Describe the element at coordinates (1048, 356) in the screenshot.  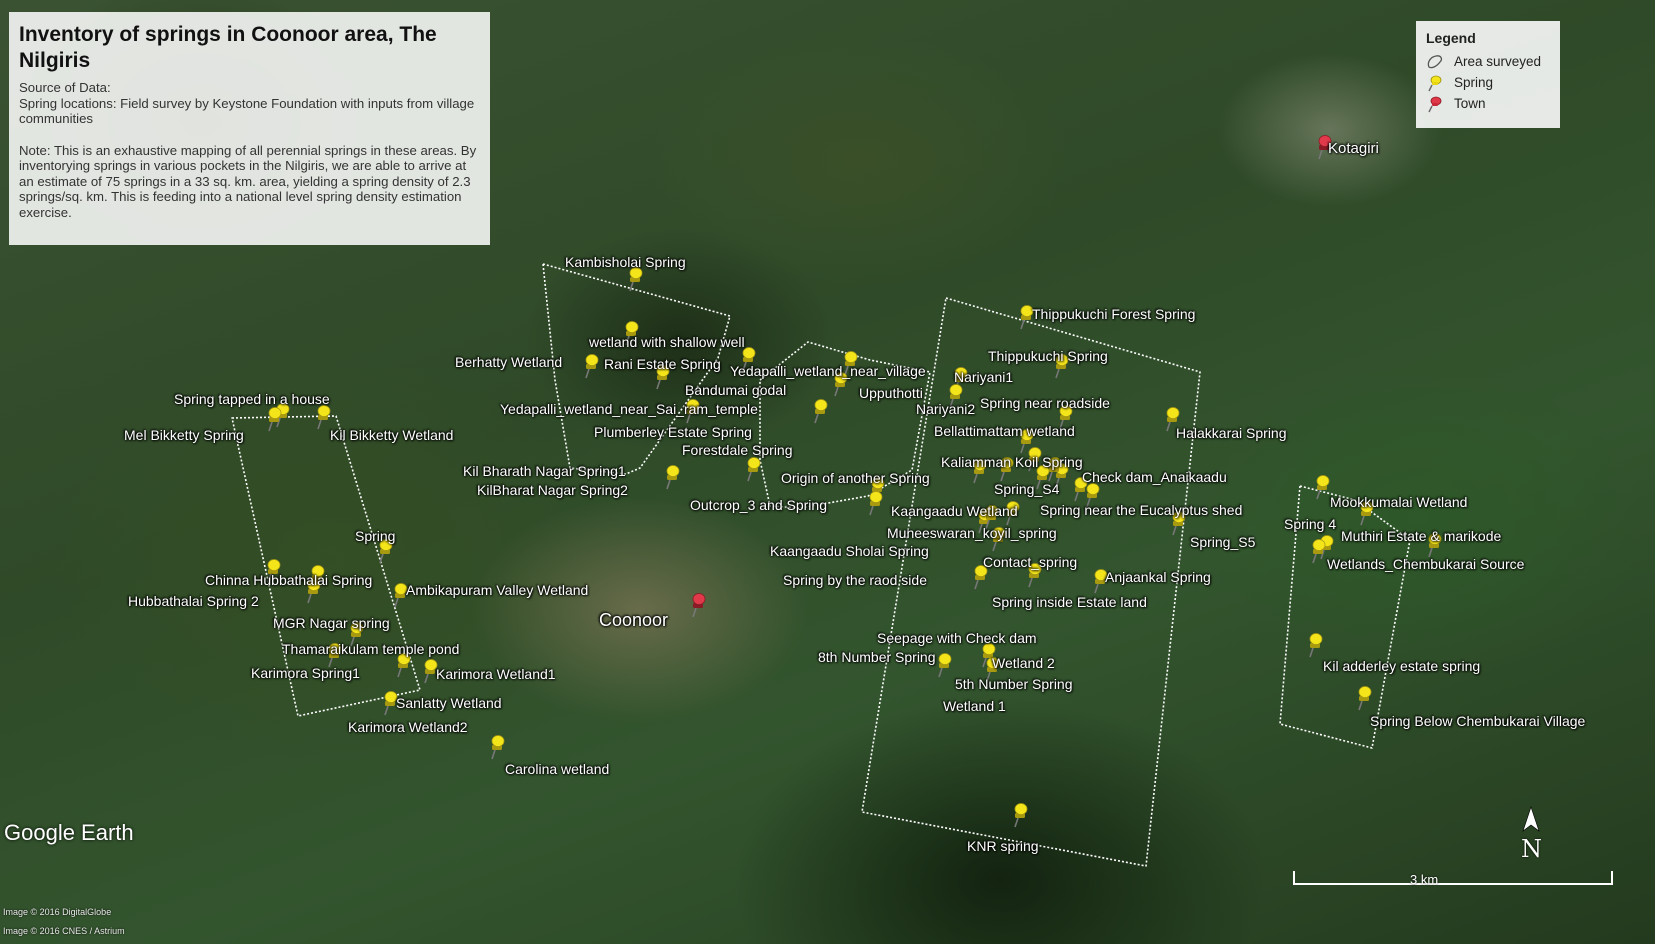
I see `spring-label: Thippukuchi Spring` at that location.